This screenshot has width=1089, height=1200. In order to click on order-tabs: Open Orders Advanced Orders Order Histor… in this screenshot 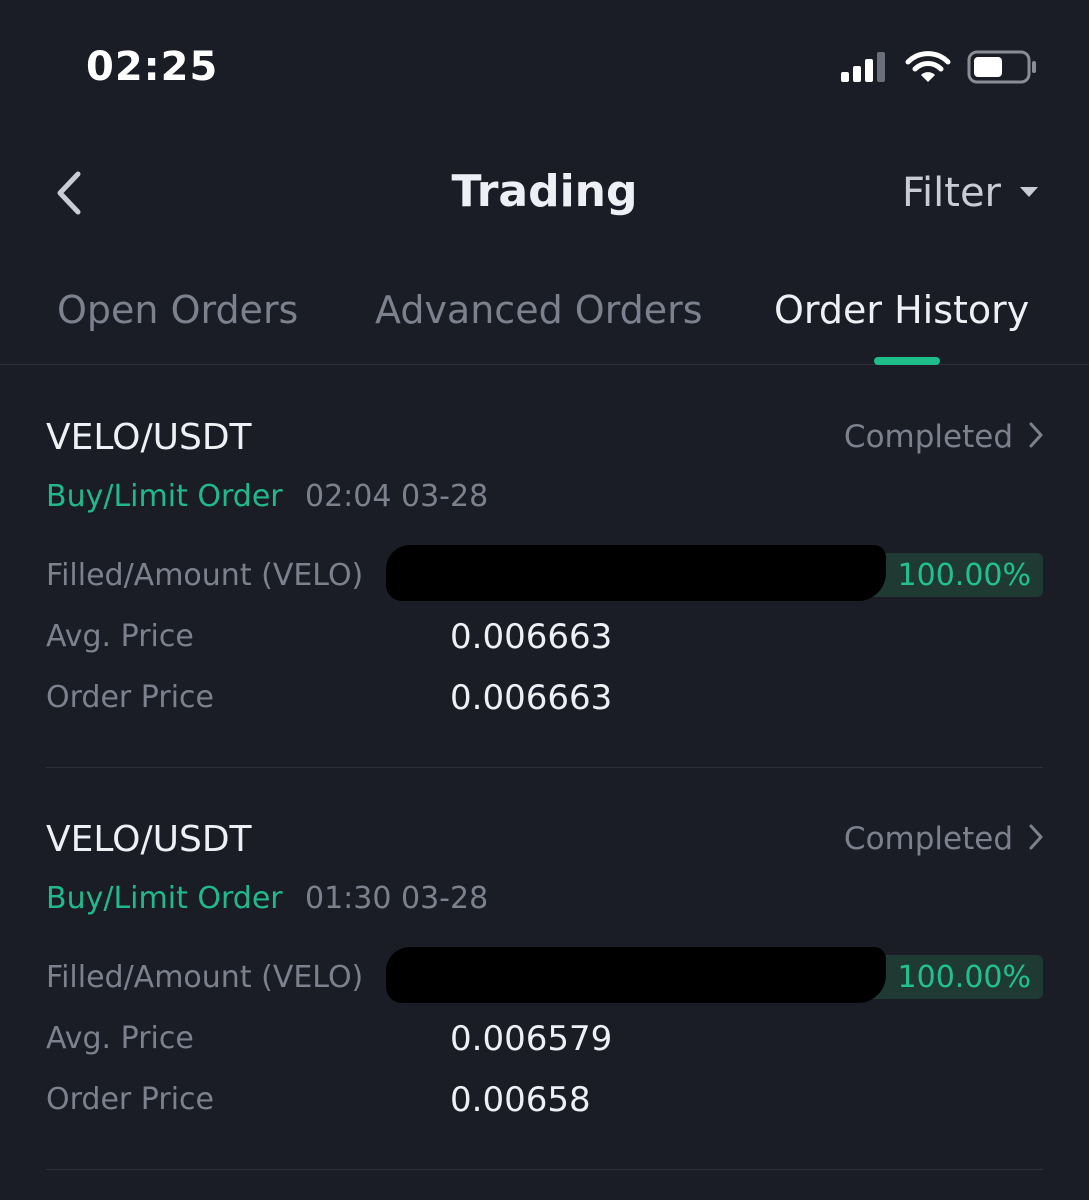, I will do `click(544, 317)`.